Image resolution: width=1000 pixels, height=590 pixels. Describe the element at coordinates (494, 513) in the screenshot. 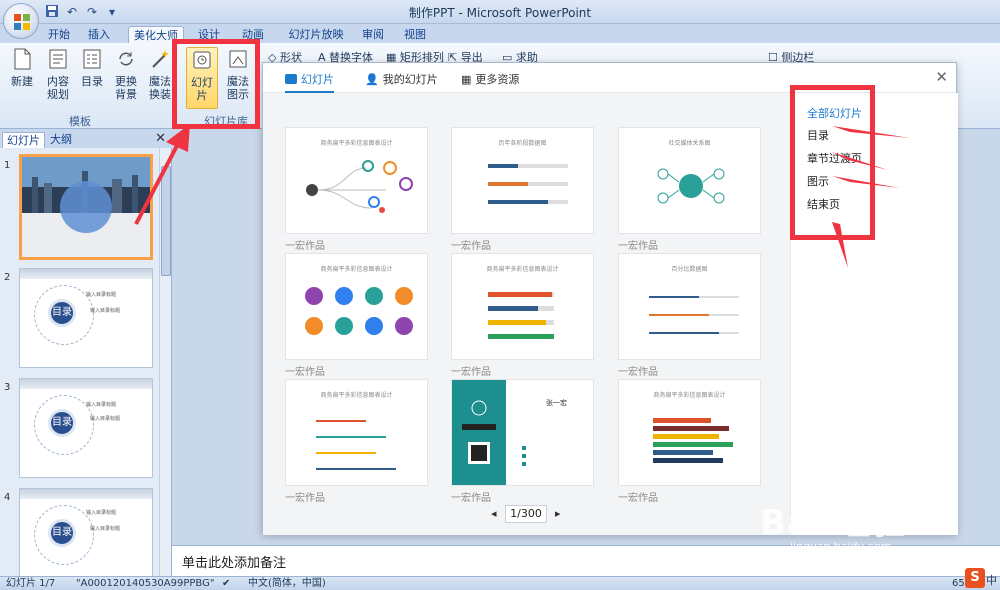

I see `prev-page-icon: ◂` at that location.